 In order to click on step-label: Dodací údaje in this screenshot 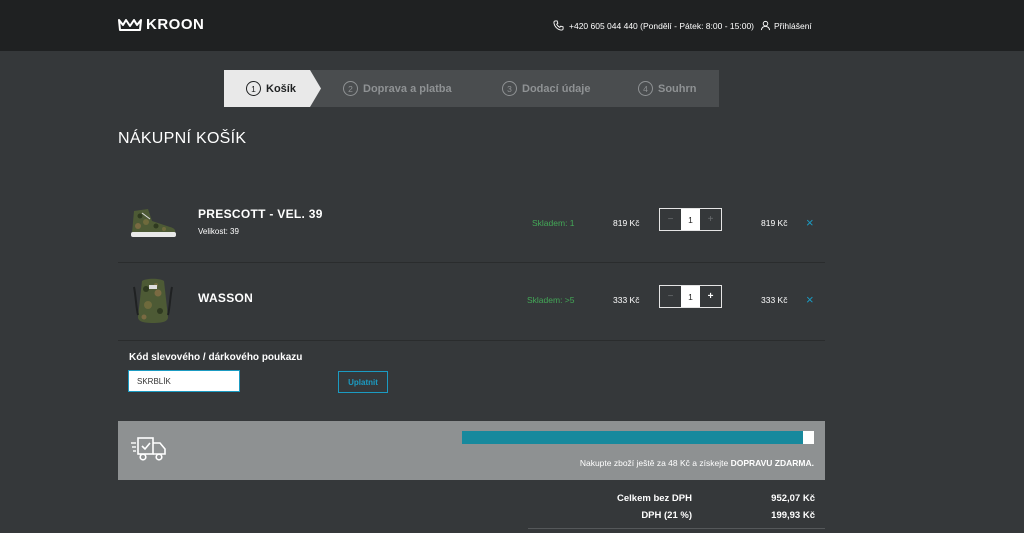, I will do `click(556, 88)`.